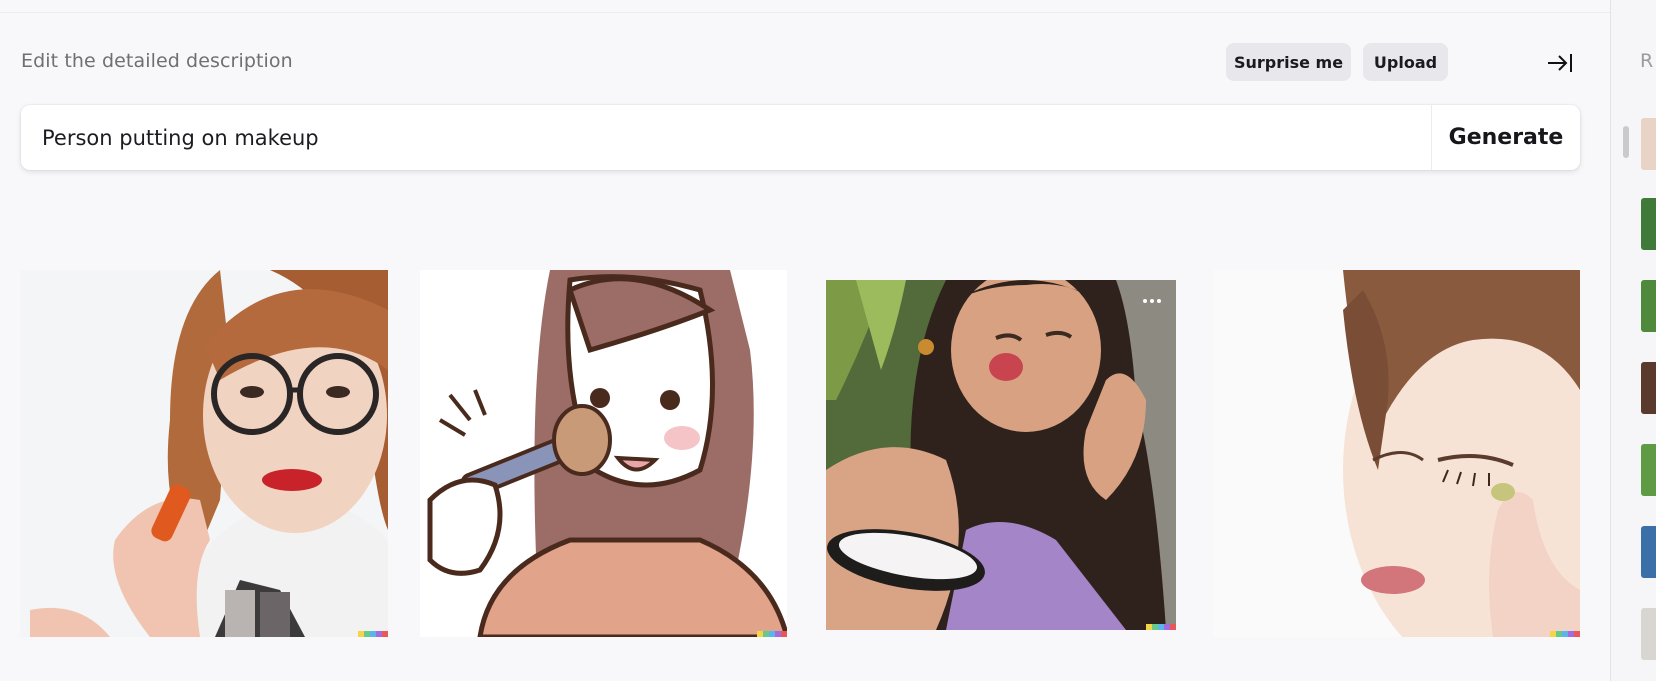 The image size is (1656, 681). What do you see at coordinates (1288, 62) in the screenshot?
I see `surprise-me-button: Surprise me` at bounding box center [1288, 62].